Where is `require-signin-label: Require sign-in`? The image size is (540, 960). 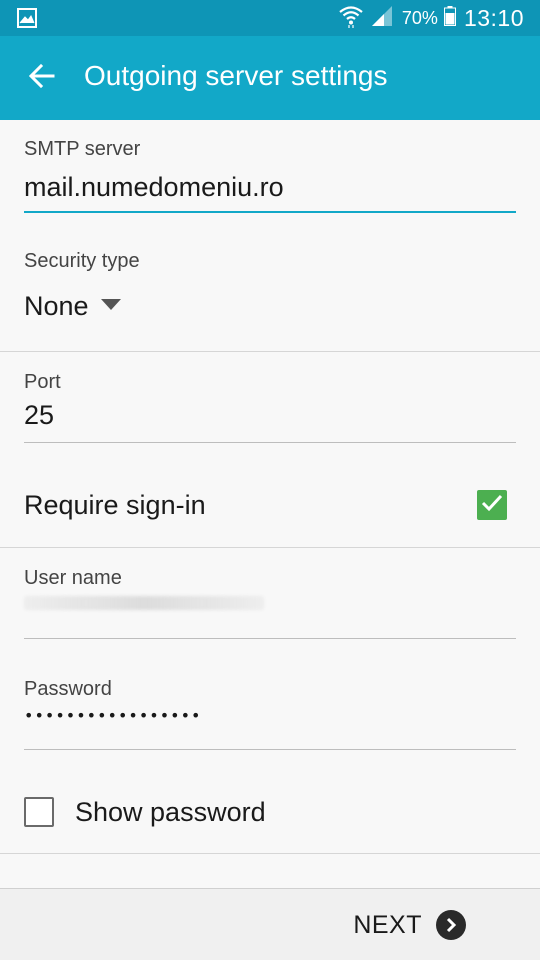 require-signin-label: Require sign-in is located at coordinates (115, 505).